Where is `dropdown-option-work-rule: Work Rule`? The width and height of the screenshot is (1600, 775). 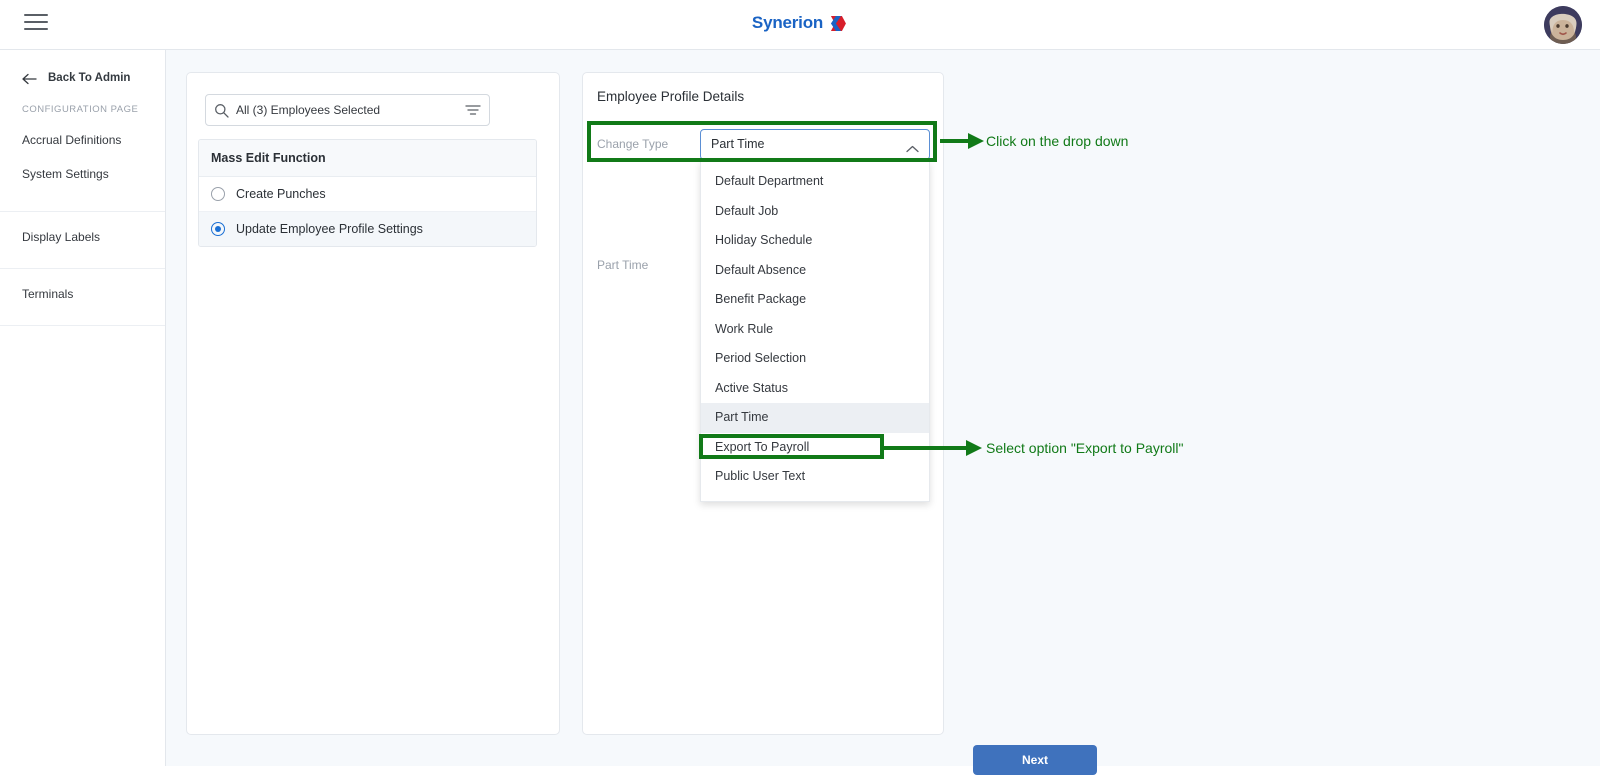
dropdown-option-work-rule: Work Rule is located at coordinates (815, 330).